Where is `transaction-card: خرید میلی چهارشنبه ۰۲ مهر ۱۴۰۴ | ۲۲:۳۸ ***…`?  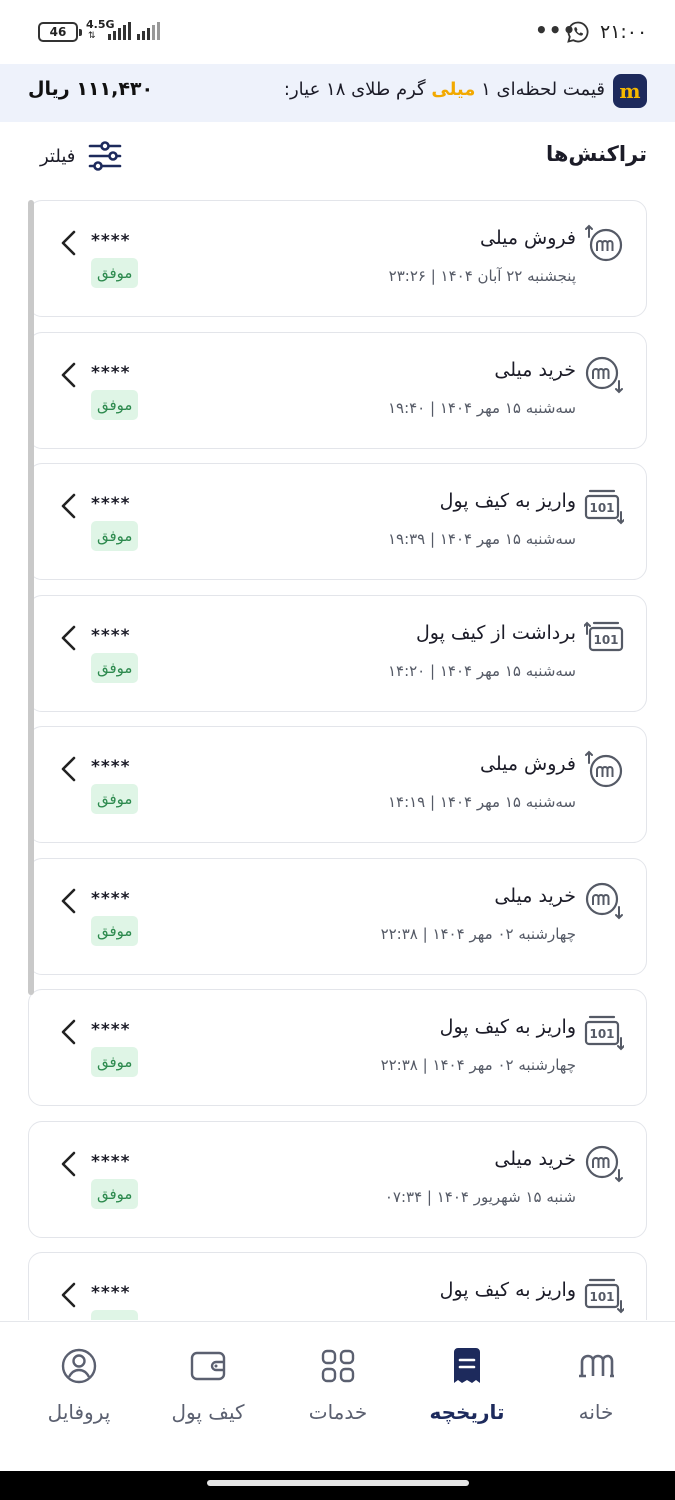
transaction-card: خرید میلی چهارشنبه ۰۲ مهر ۱۴۰۴ | ۲۲:۳۸ ***… is located at coordinates (337, 916).